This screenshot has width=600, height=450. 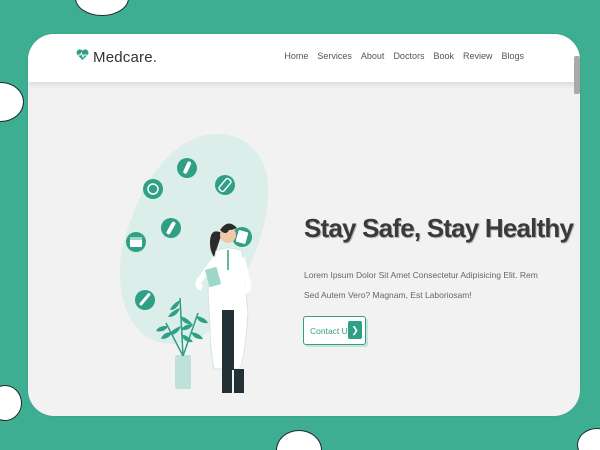 I want to click on nav-link-blogs: Blogs, so click(x=512, y=56).